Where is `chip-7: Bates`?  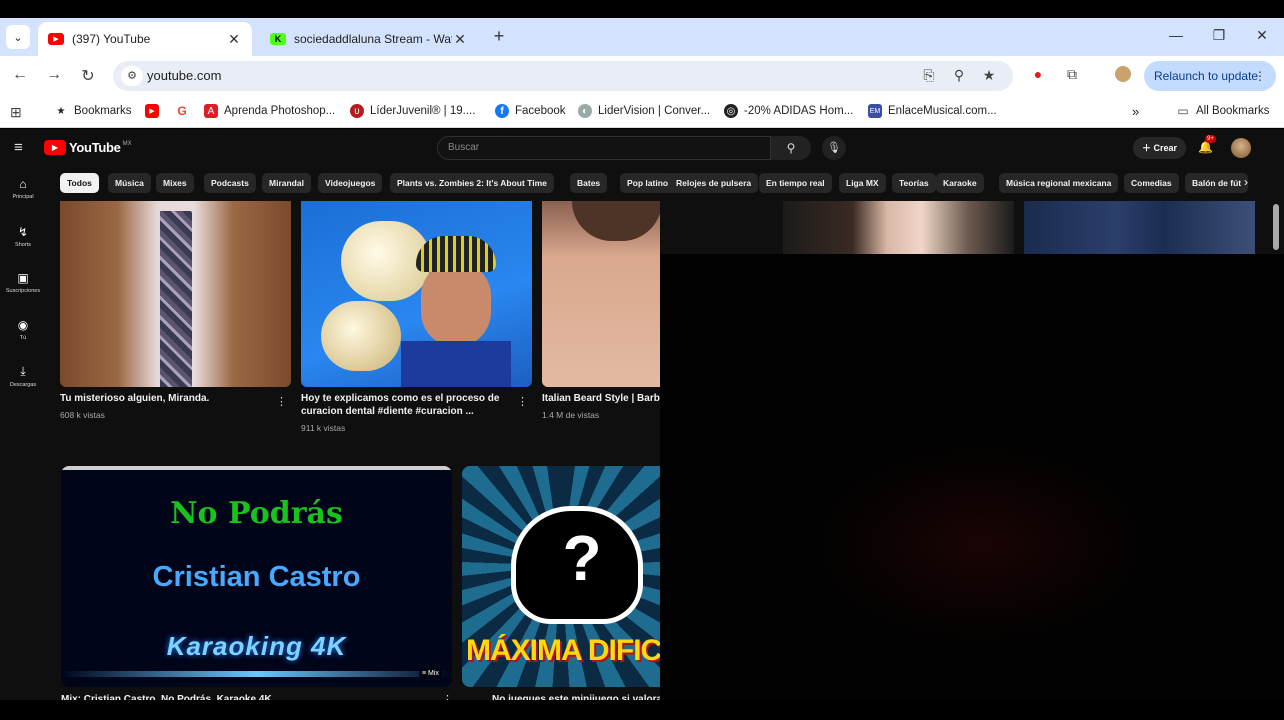
chip-7: Bates is located at coordinates (589, 183).